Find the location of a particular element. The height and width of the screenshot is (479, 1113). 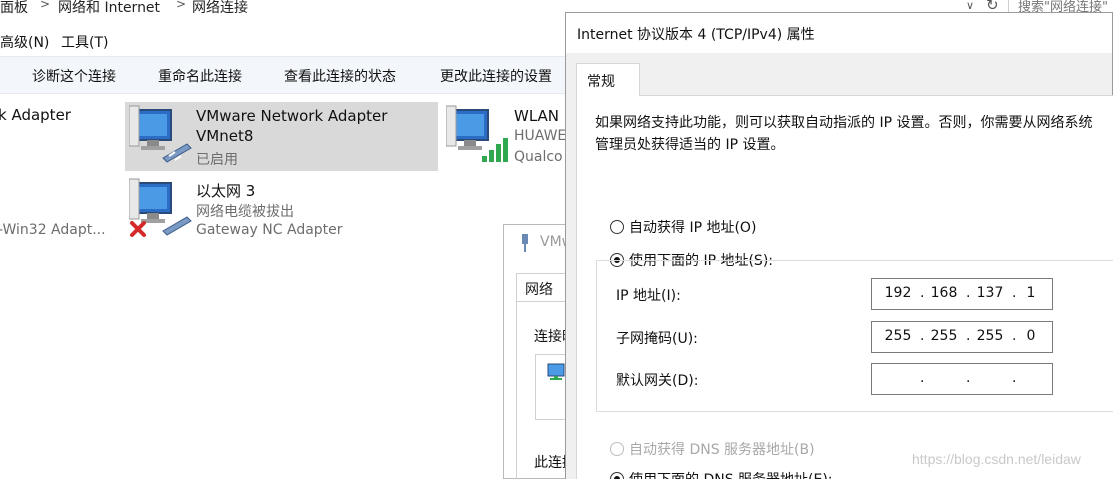

manual-dns-label: 使用下面的 DNS 服务器地址(E): is located at coordinates (731, 474).